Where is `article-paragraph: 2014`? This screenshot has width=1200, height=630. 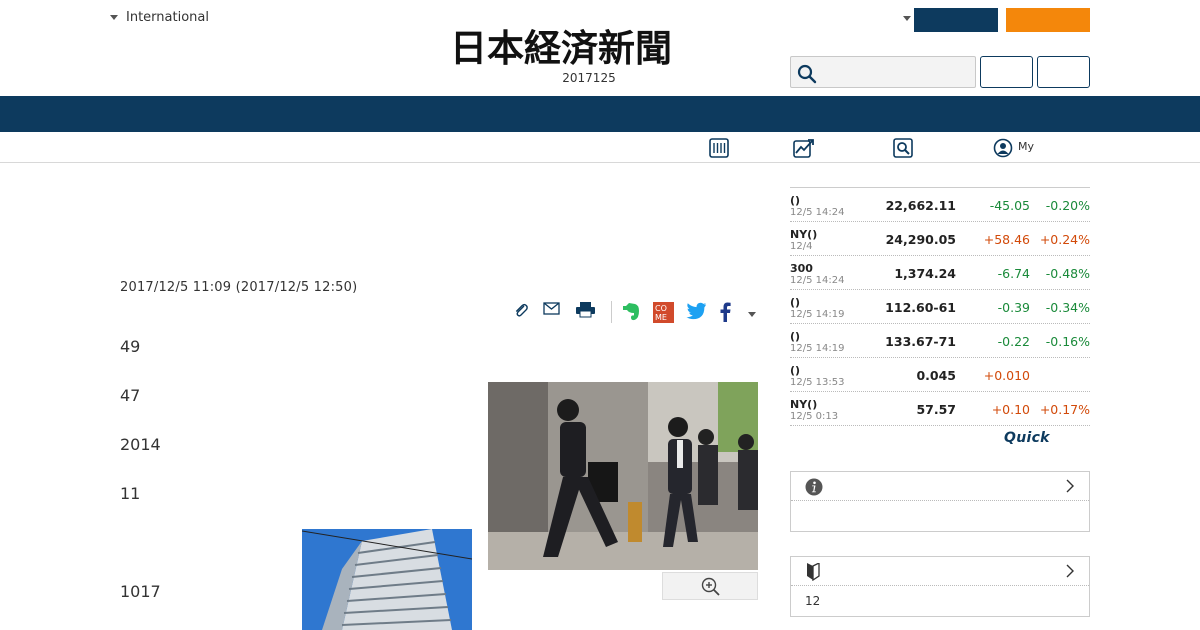 article-paragraph: 2014 is located at coordinates (140, 444).